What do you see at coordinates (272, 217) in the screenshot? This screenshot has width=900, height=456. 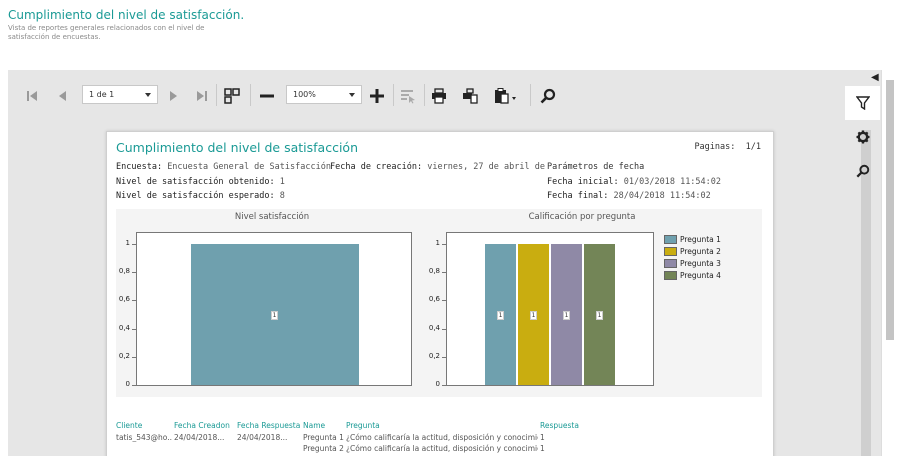 I see `chart1-title: Nivel satisfacción` at bounding box center [272, 217].